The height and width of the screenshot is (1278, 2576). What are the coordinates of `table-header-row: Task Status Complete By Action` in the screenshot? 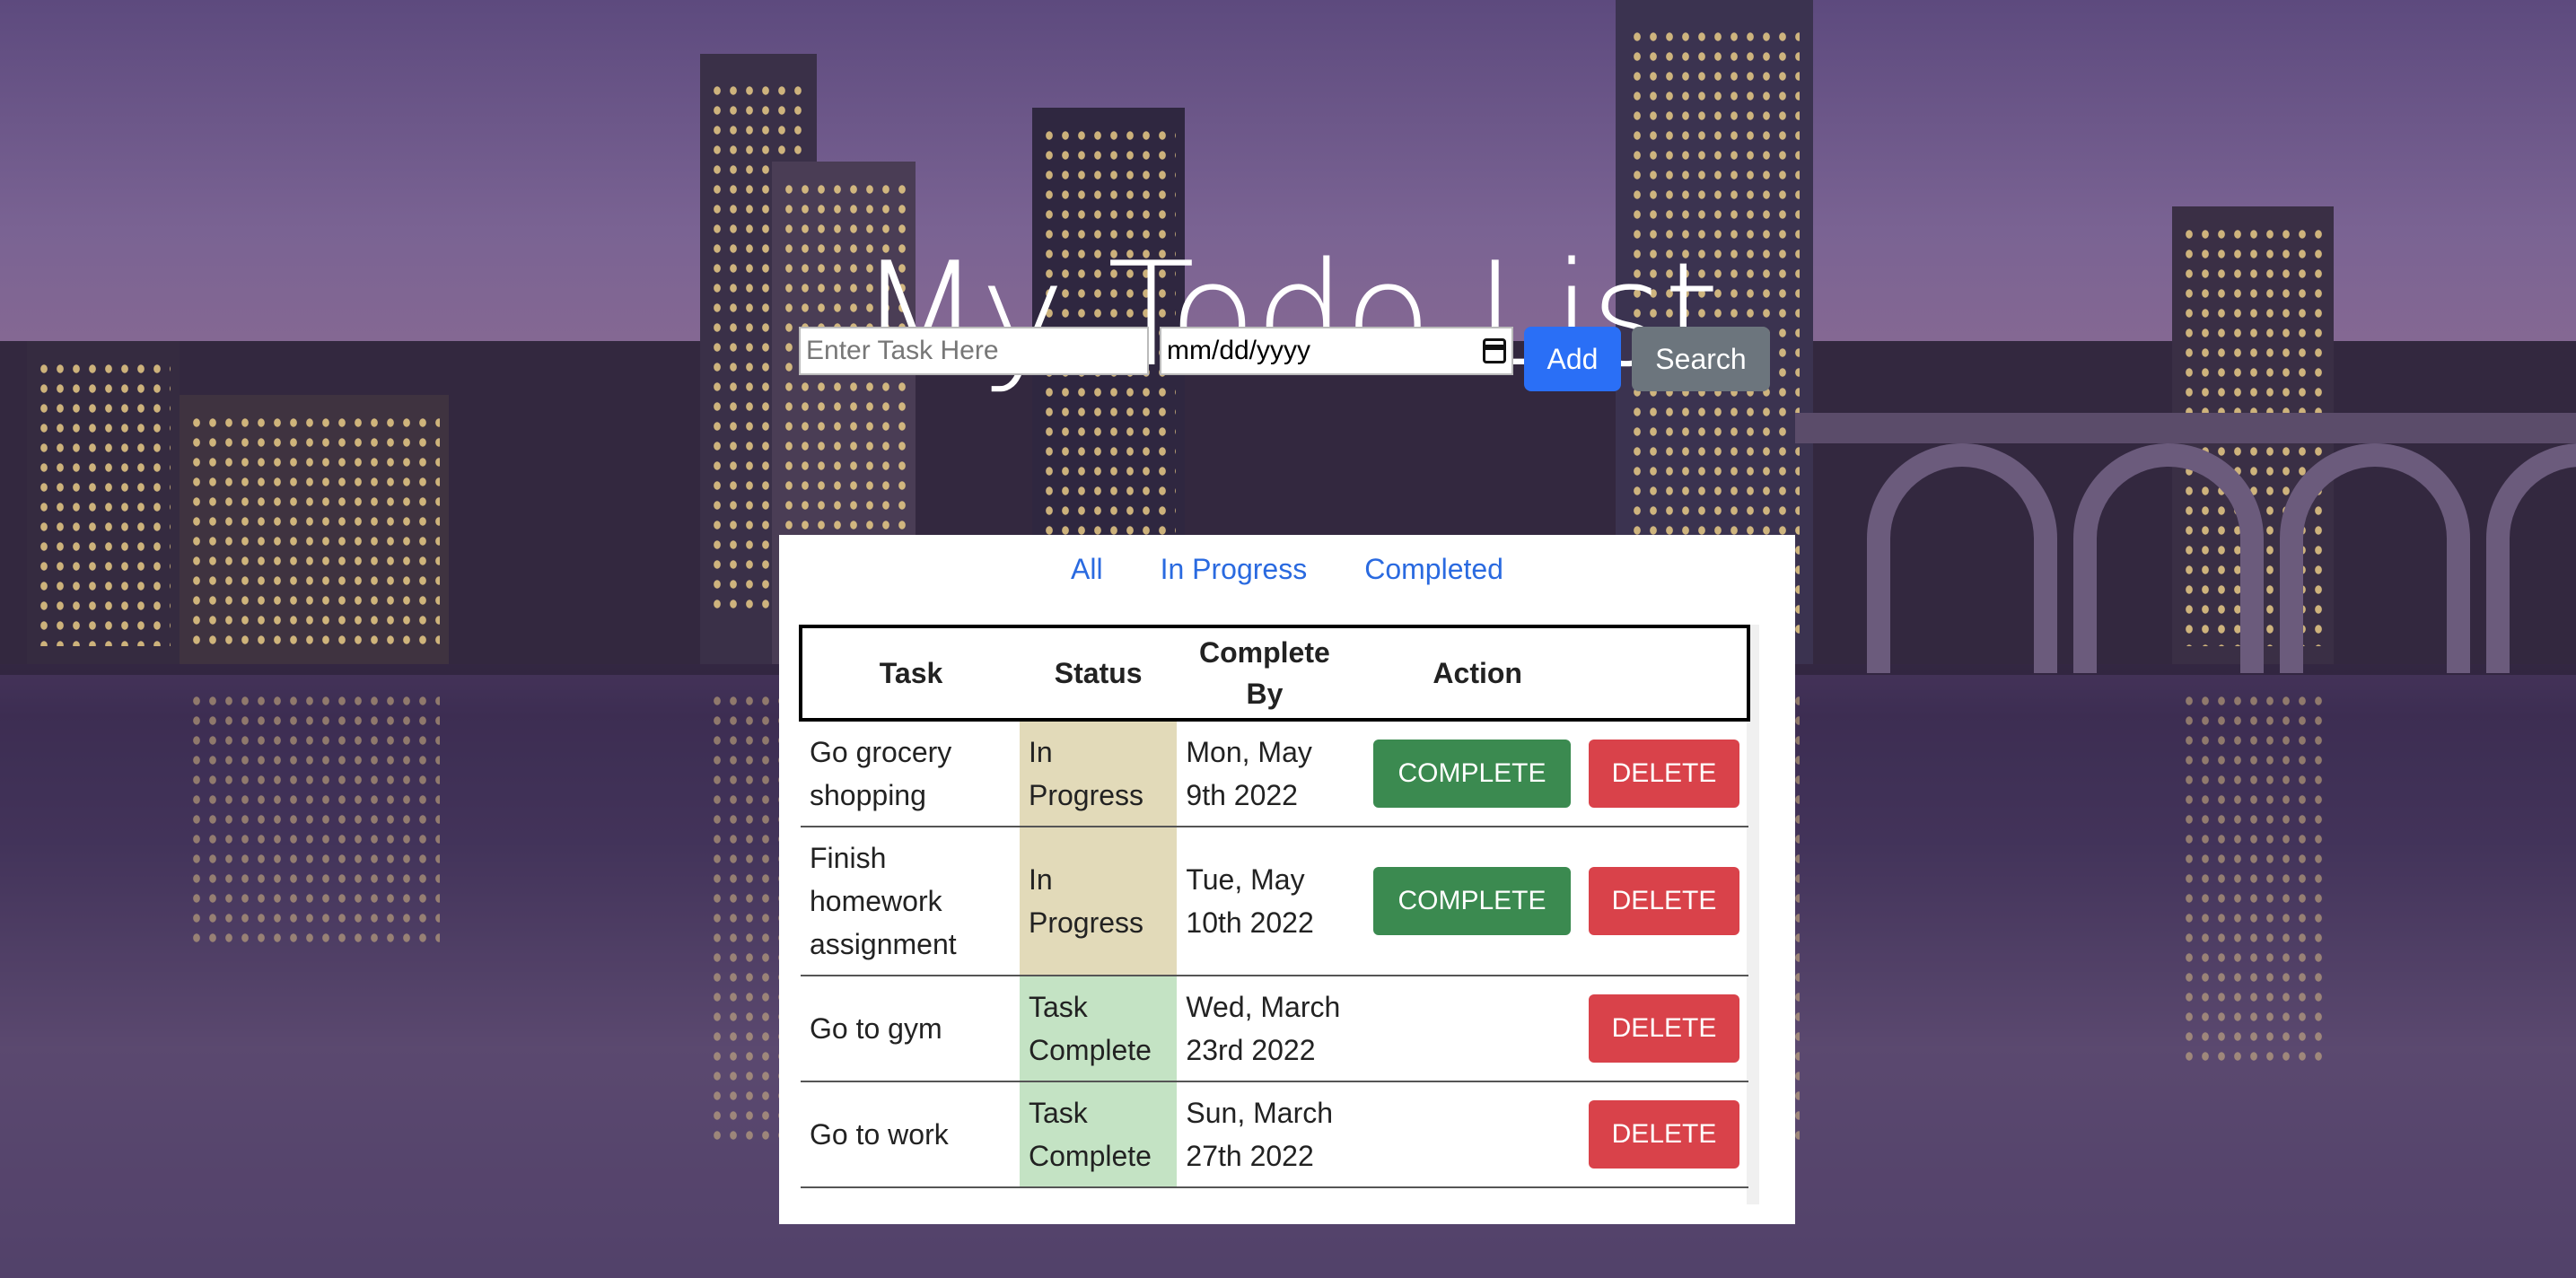 It's located at (1274, 673).